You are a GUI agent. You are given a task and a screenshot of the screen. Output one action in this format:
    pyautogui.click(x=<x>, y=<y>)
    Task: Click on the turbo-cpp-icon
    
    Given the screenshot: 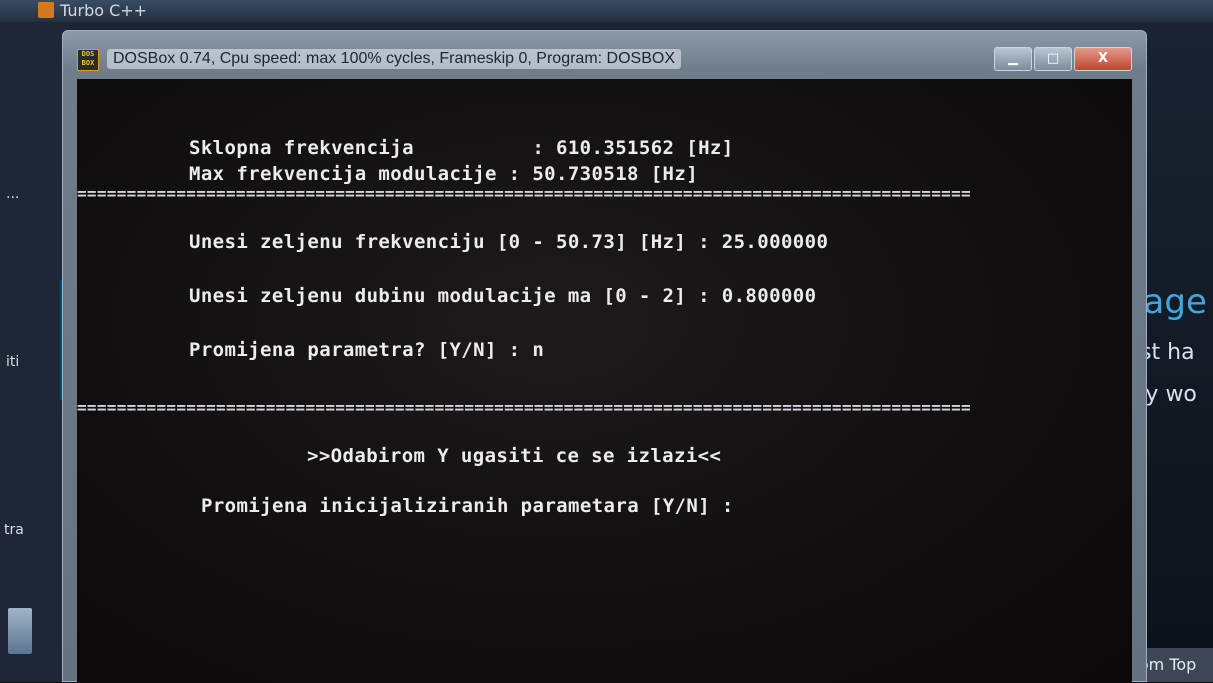 What is the action you would take?
    pyautogui.click(x=46, y=10)
    